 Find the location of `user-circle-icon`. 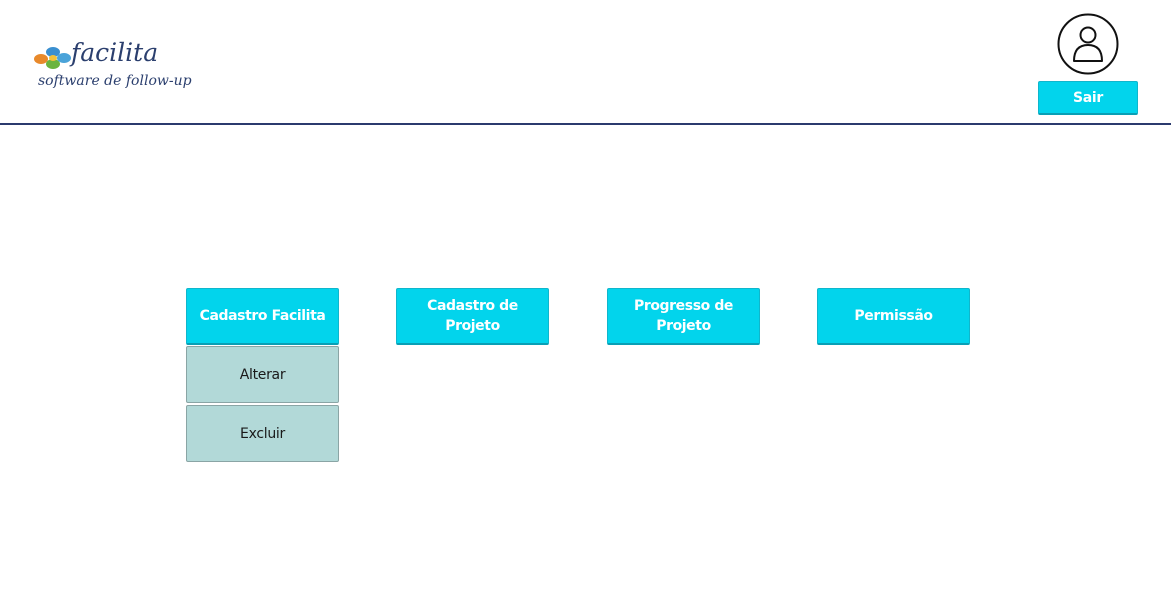

user-circle-icon is located at coordinates (1088, 44).